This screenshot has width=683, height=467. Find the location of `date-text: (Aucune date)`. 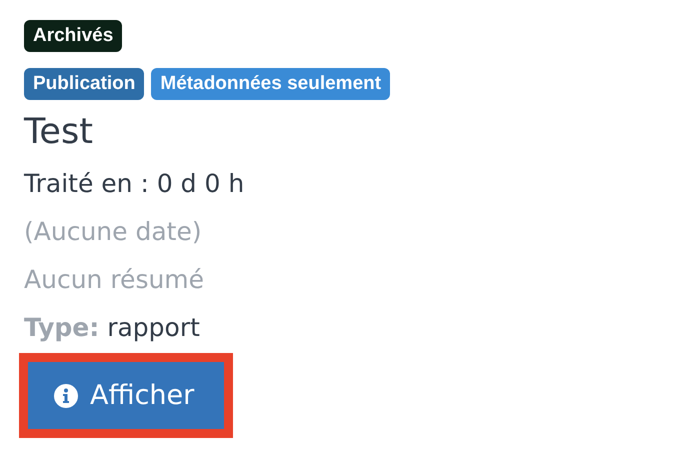

date-text: (Aucune date) is located at coordinates (113, 232).